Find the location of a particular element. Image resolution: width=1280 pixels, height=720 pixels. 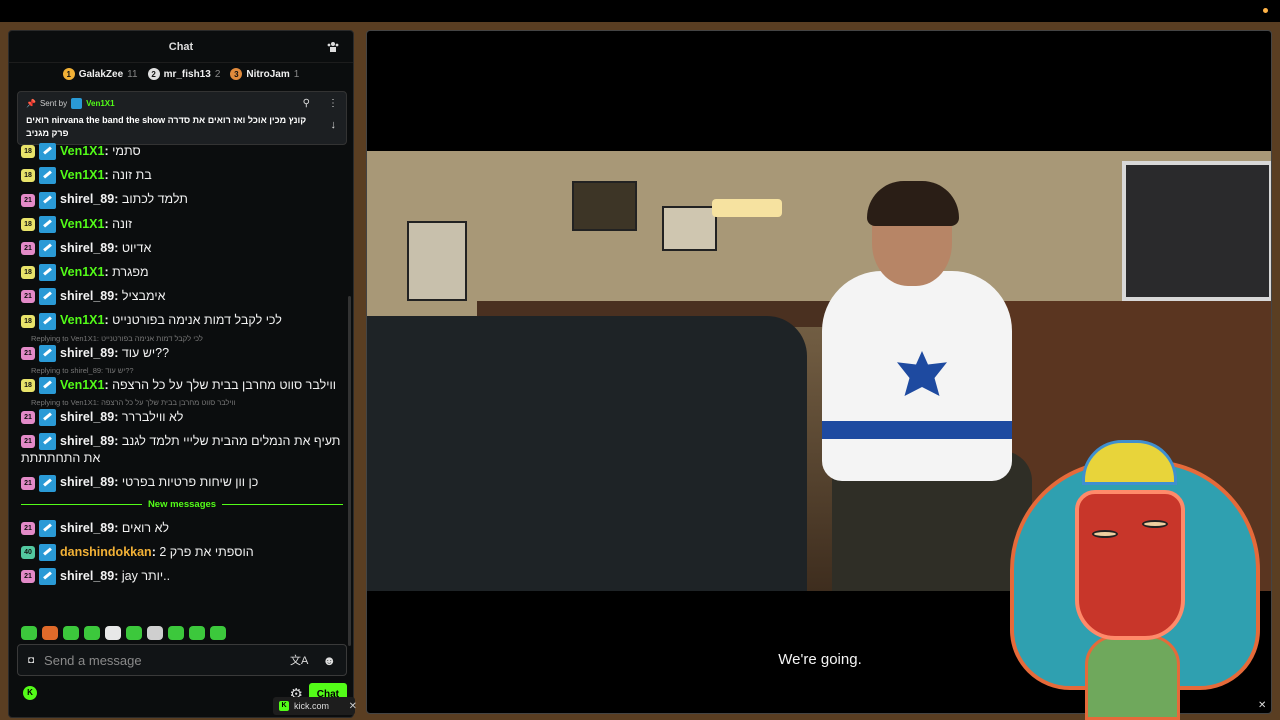

scene-picture is located at coordinates (437, 261).